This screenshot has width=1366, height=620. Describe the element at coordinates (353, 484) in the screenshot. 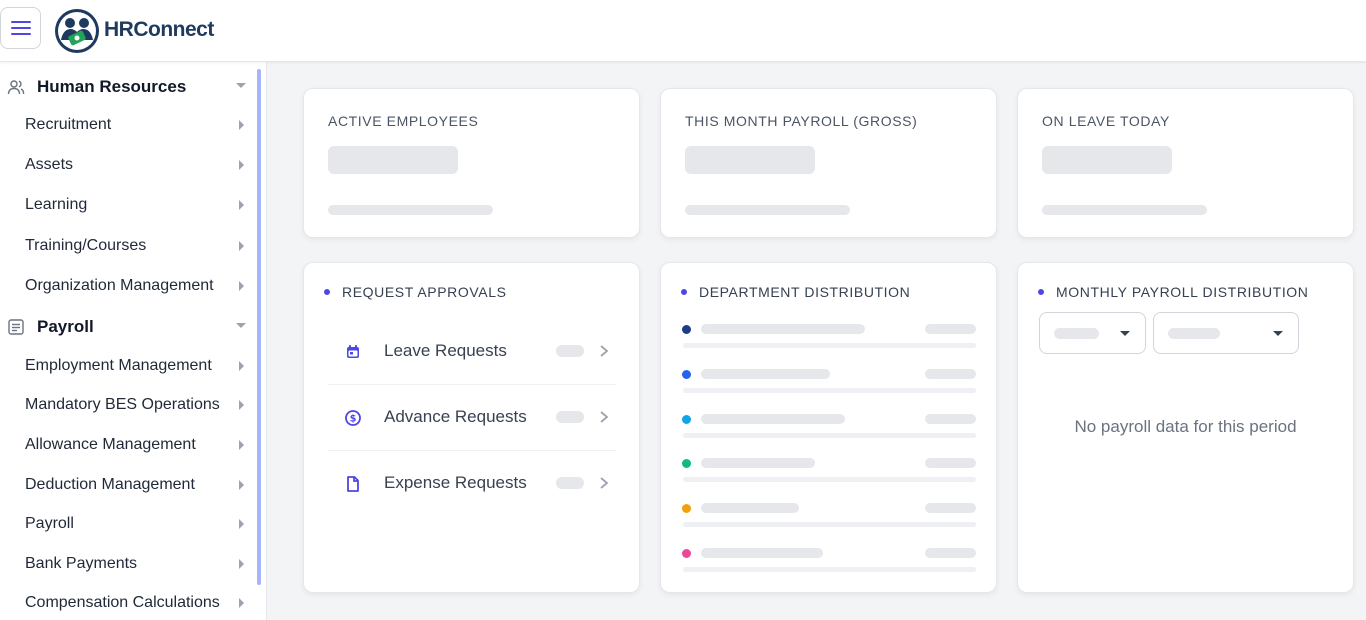

I see `file-icon` at that location.